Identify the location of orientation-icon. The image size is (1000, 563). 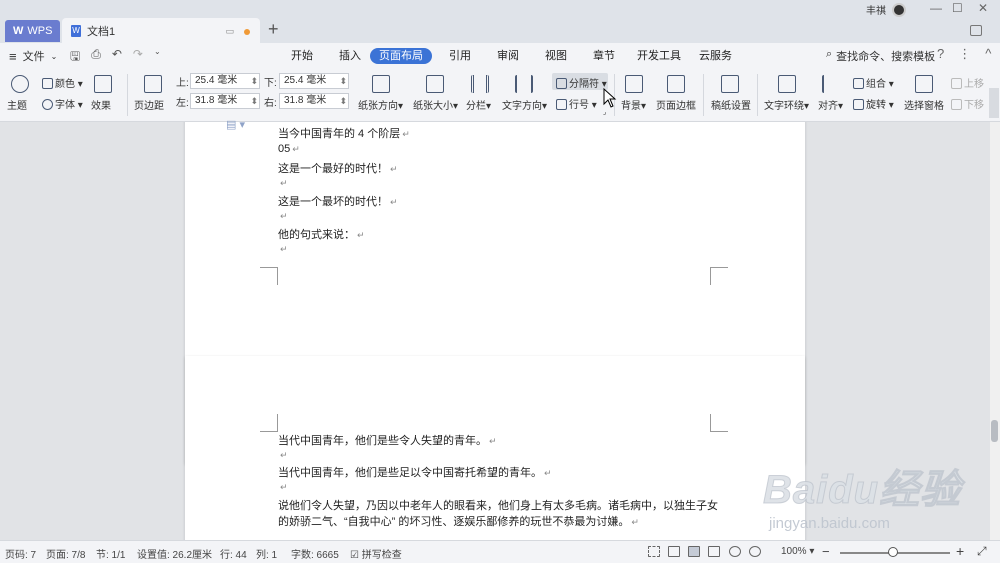
(381, 84).